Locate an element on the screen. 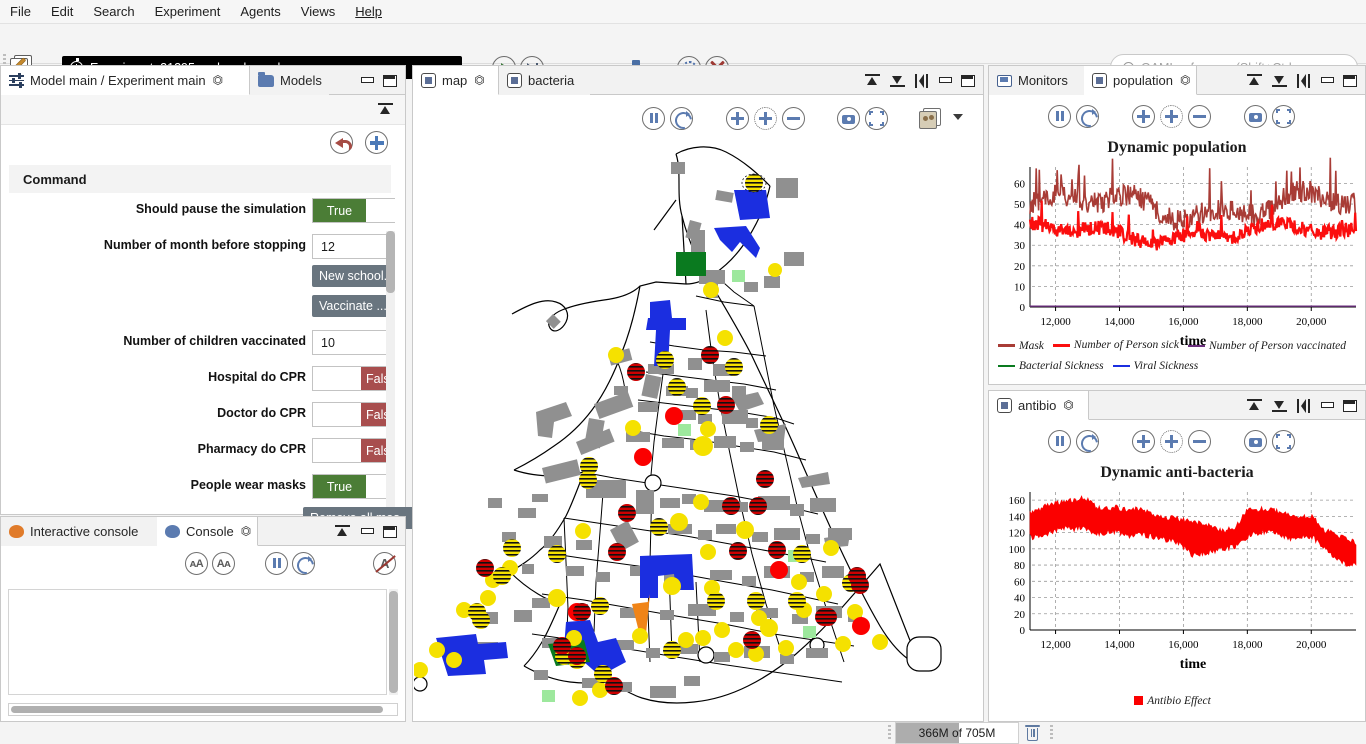  agents-icon is located at coordinates (931, 119).